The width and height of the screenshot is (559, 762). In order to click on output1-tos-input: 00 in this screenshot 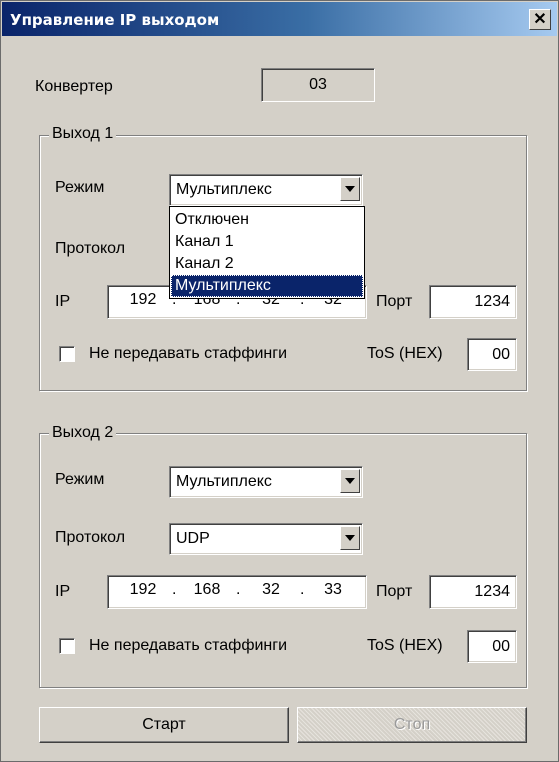, I will do `click(492, 354)`.